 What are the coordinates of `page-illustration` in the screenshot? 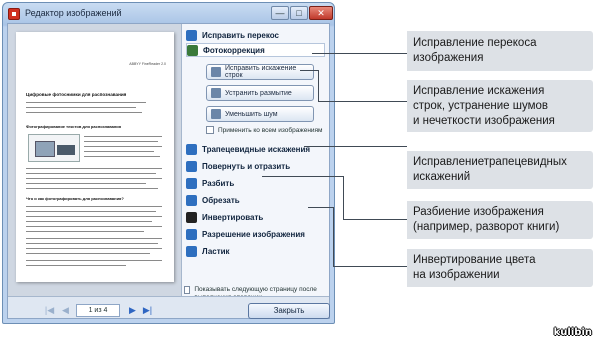 It's located at (54, 148).